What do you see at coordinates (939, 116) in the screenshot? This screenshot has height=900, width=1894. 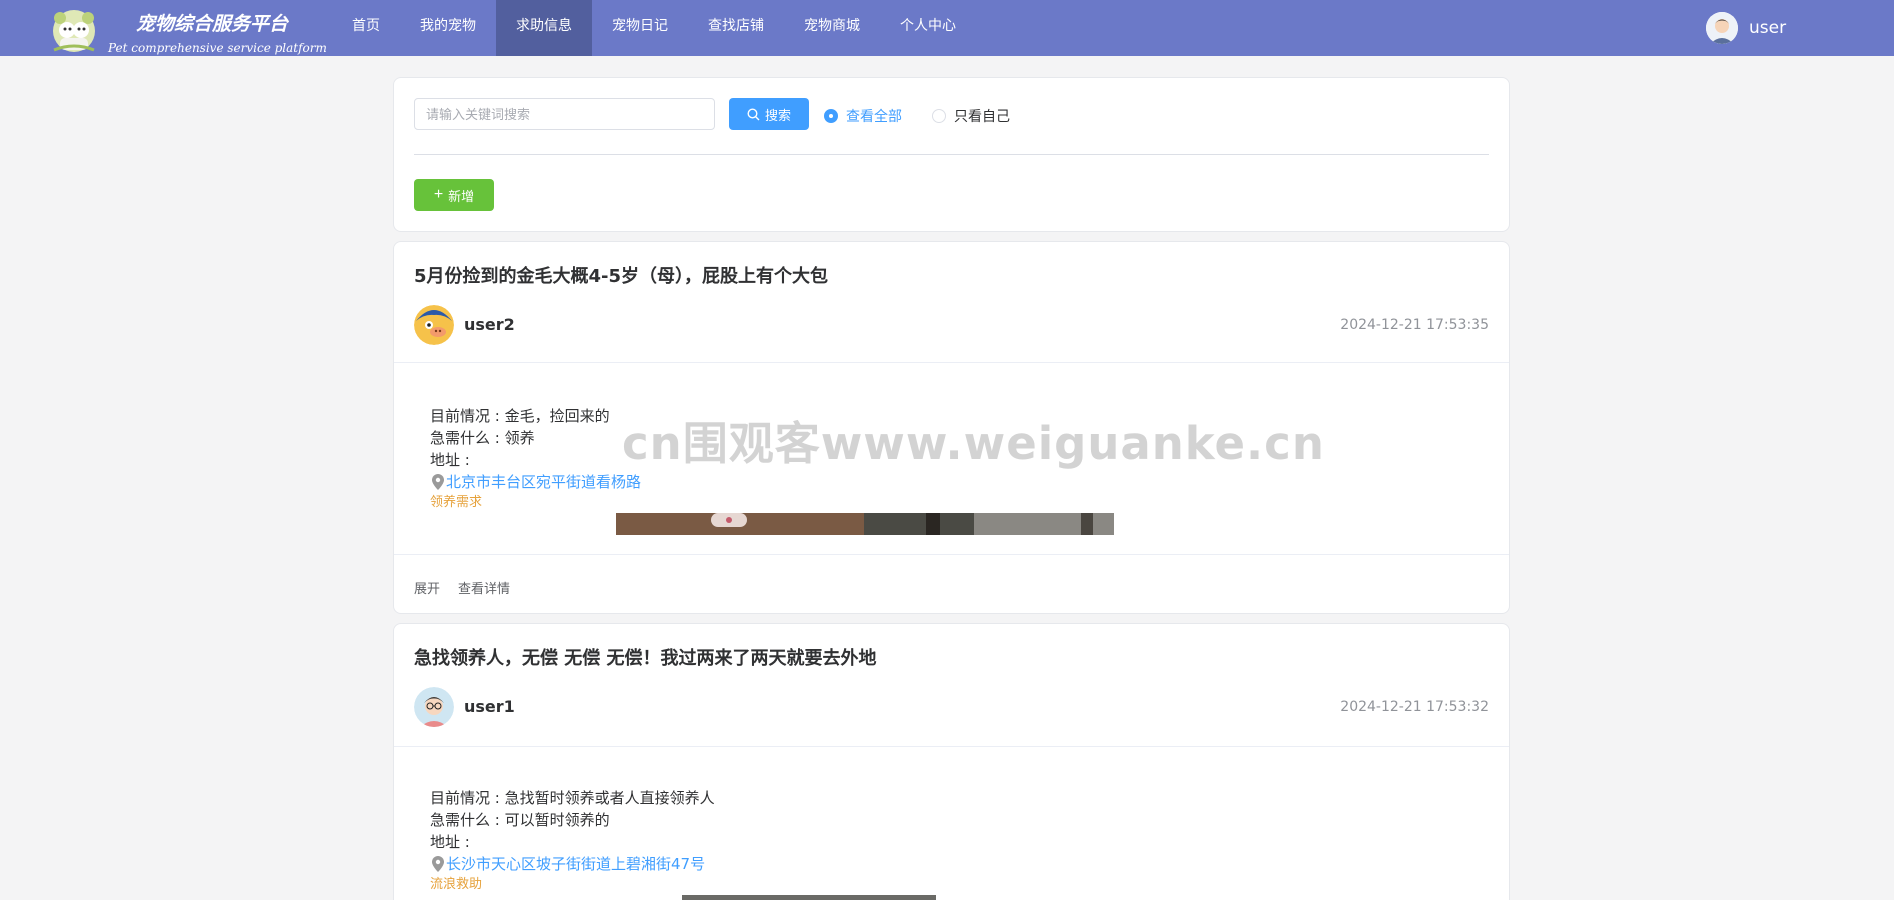 I see `radio-unchecked-icon` at bounding box center [939, 116].